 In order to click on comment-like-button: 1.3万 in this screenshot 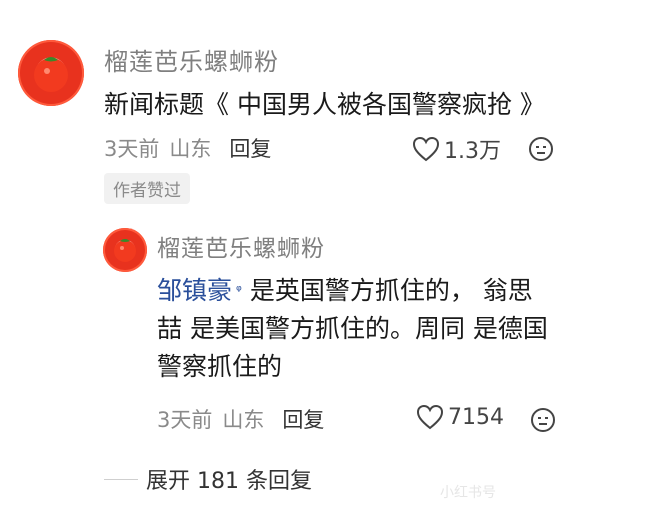, I will do `click(456, 149)`.